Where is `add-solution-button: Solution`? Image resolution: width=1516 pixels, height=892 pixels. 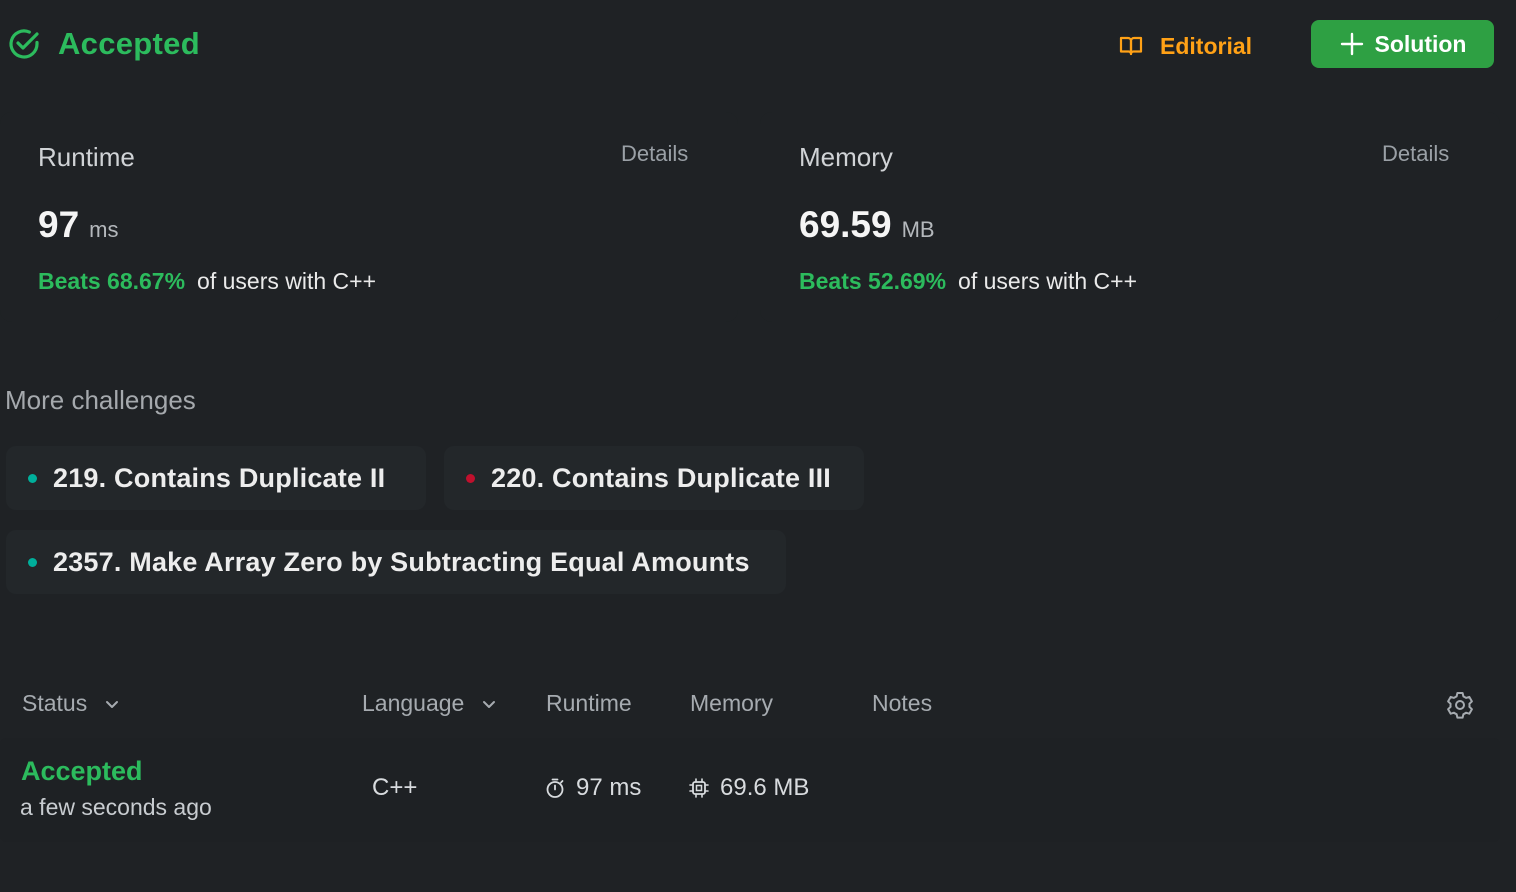
add-solution-button: Solution is located at coordinates (1402, 44).